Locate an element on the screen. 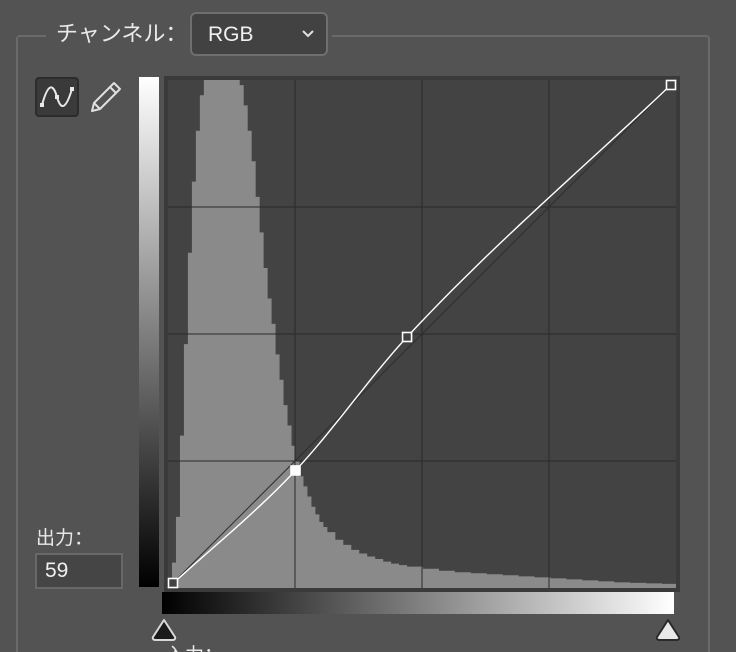 Image resolution: width=736 pixels, height=652 pixels. black-point-slider is located at coordinates (164, 630).